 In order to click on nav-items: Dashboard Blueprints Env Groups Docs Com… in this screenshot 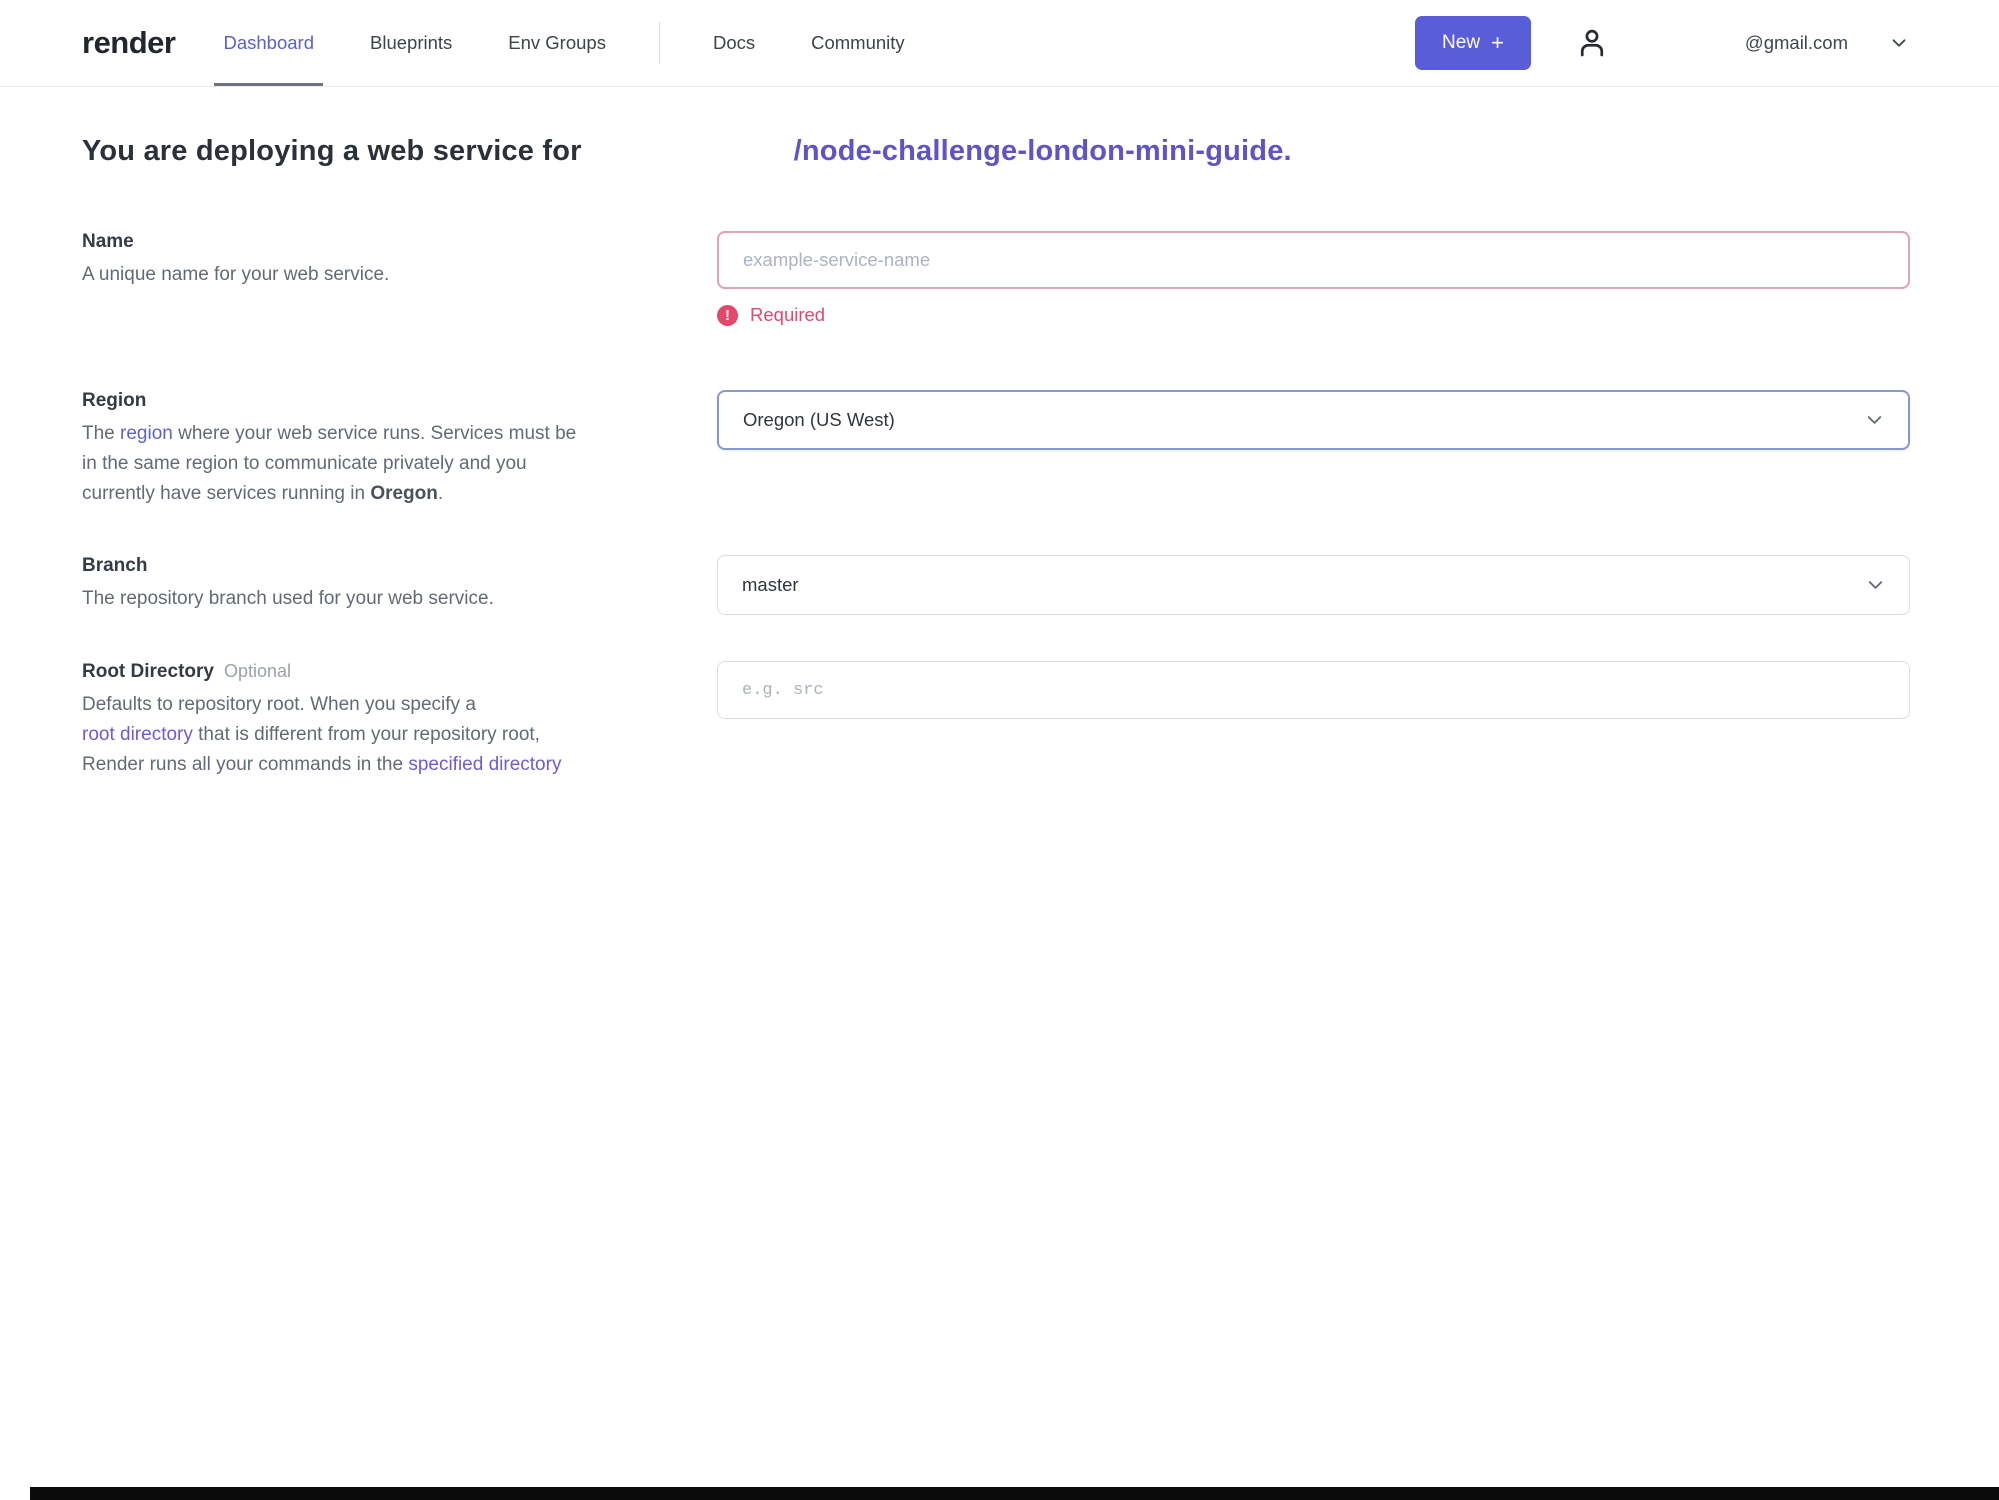, I will do `click(561, 43)`.